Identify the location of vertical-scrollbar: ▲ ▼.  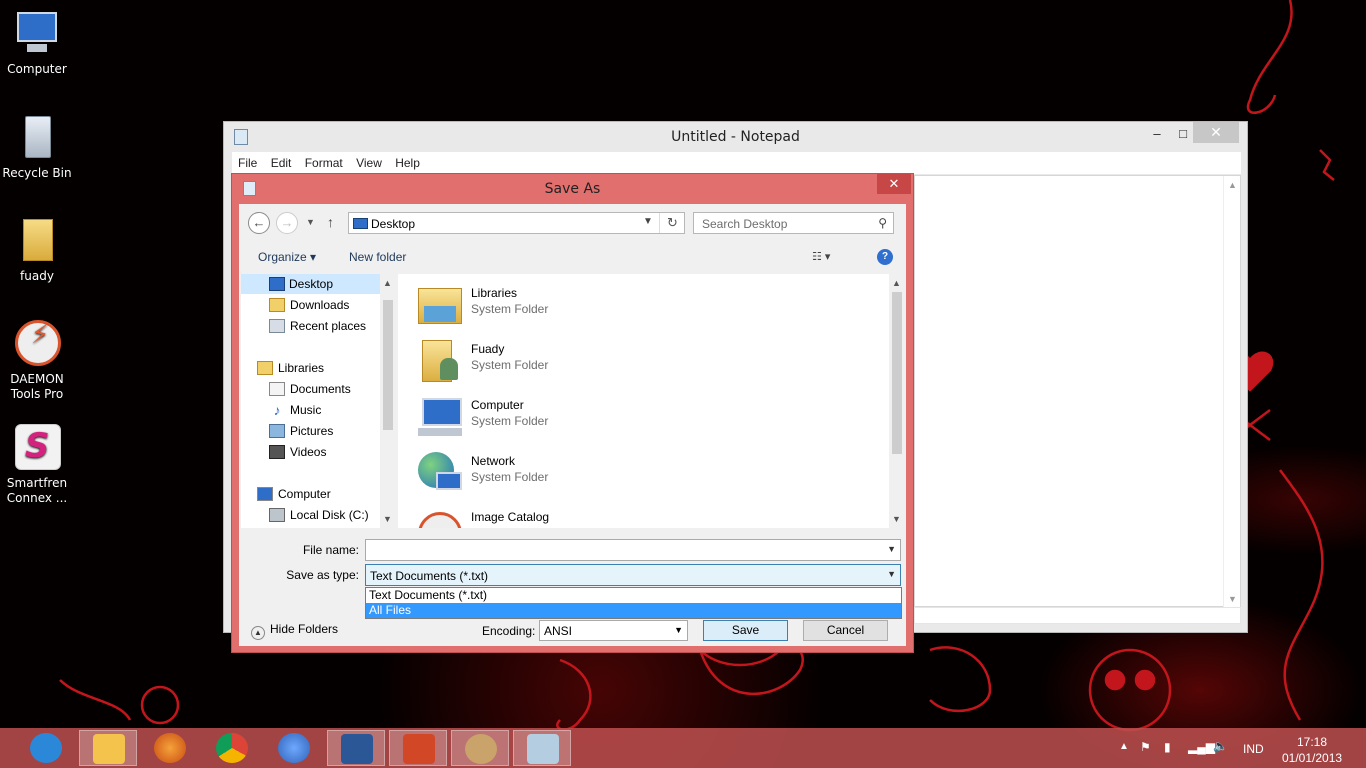
(1231, 392).